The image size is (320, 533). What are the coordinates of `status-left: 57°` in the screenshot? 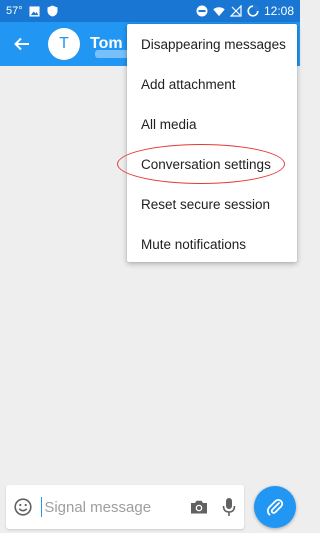 It's located at (32, 11).